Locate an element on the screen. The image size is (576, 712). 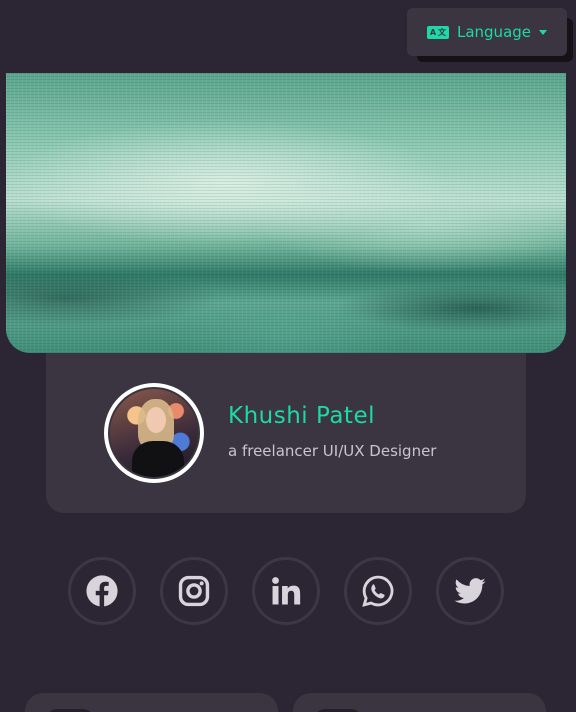
linkedin-link is located at coordinates (286, 591).